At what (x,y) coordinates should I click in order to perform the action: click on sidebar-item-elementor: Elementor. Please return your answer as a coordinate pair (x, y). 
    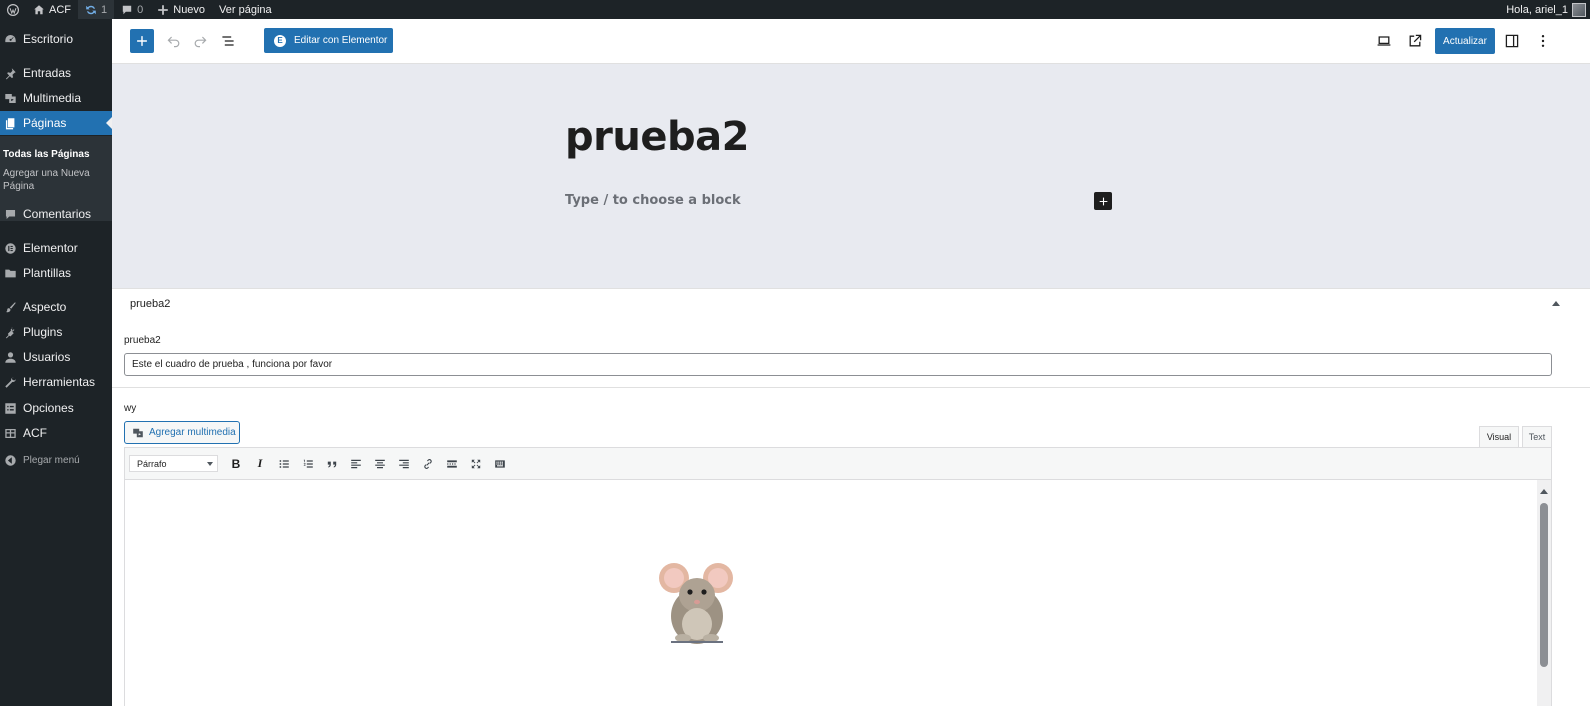
    Looking at the image, I should click on (56, 248).